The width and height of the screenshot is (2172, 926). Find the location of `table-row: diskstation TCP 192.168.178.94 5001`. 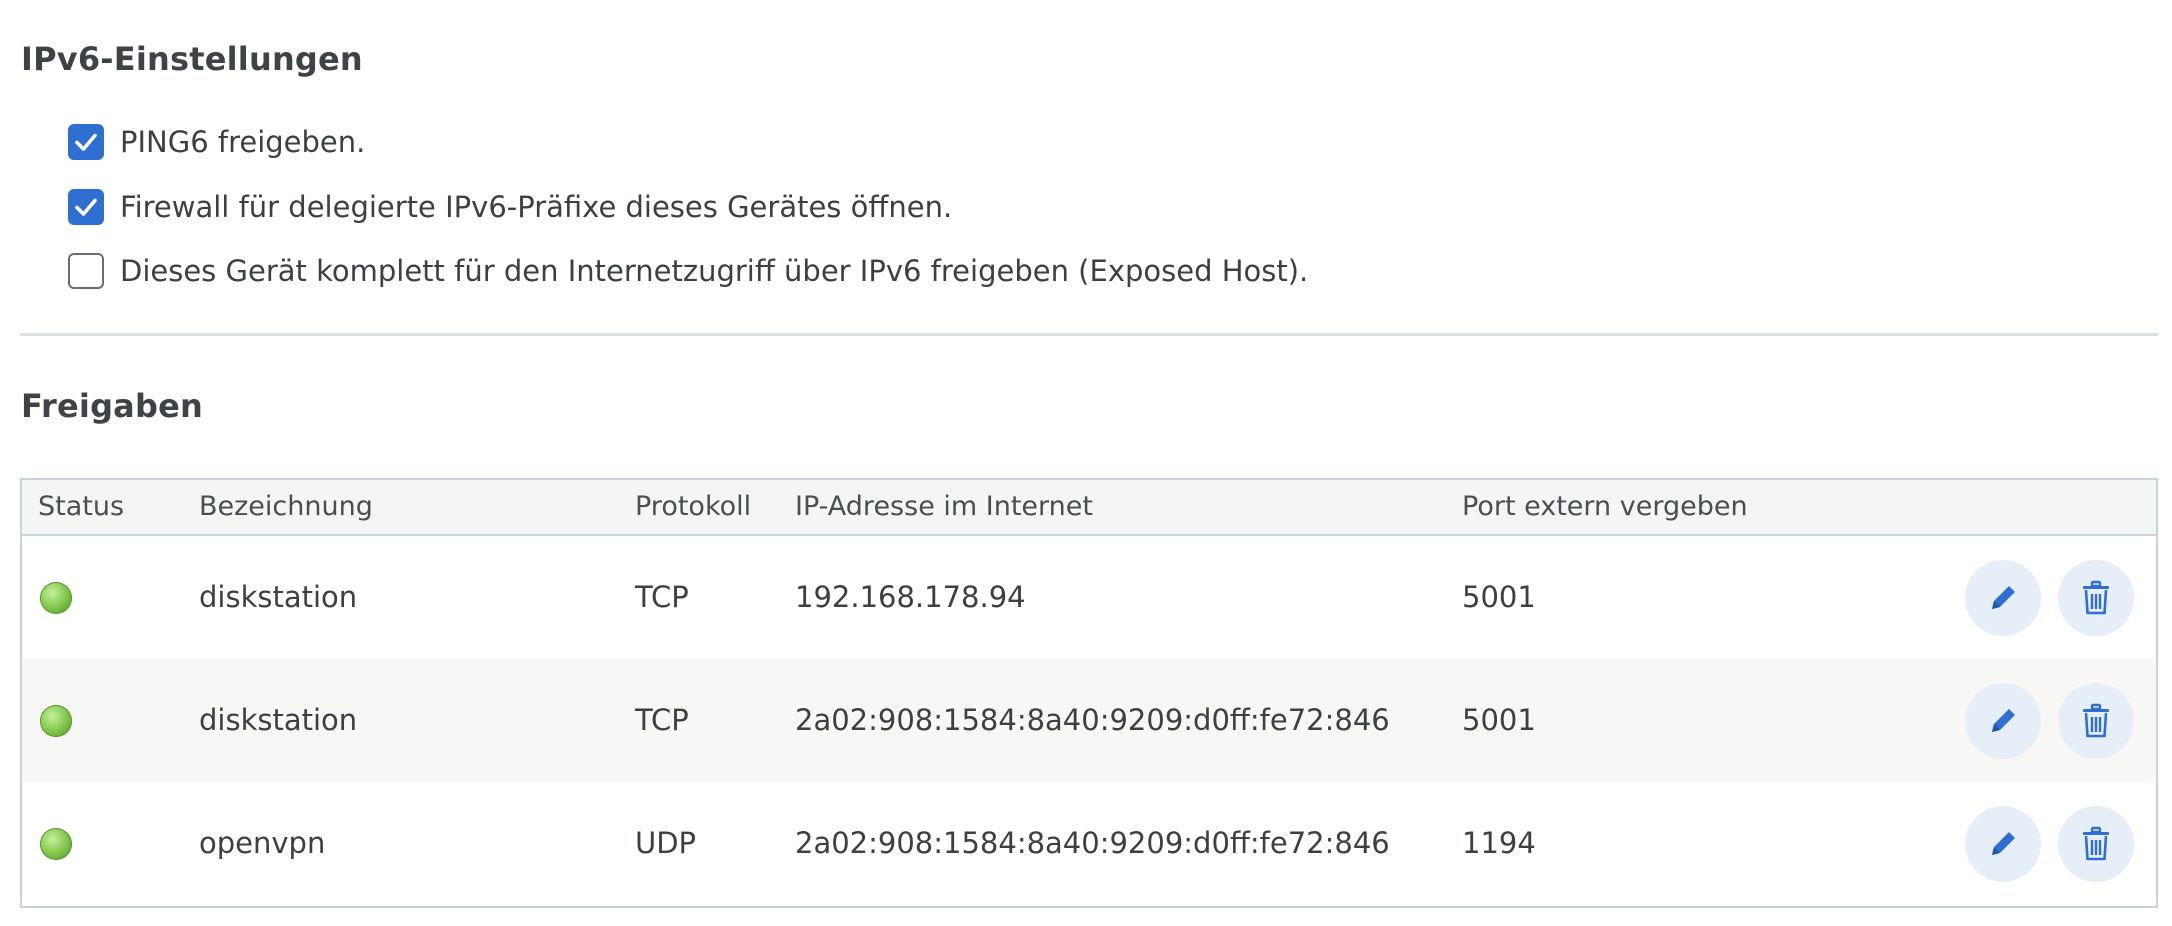

table-row: diskstation TCP 192.168.178.94 5001 is located at coordinates (1089, 597).